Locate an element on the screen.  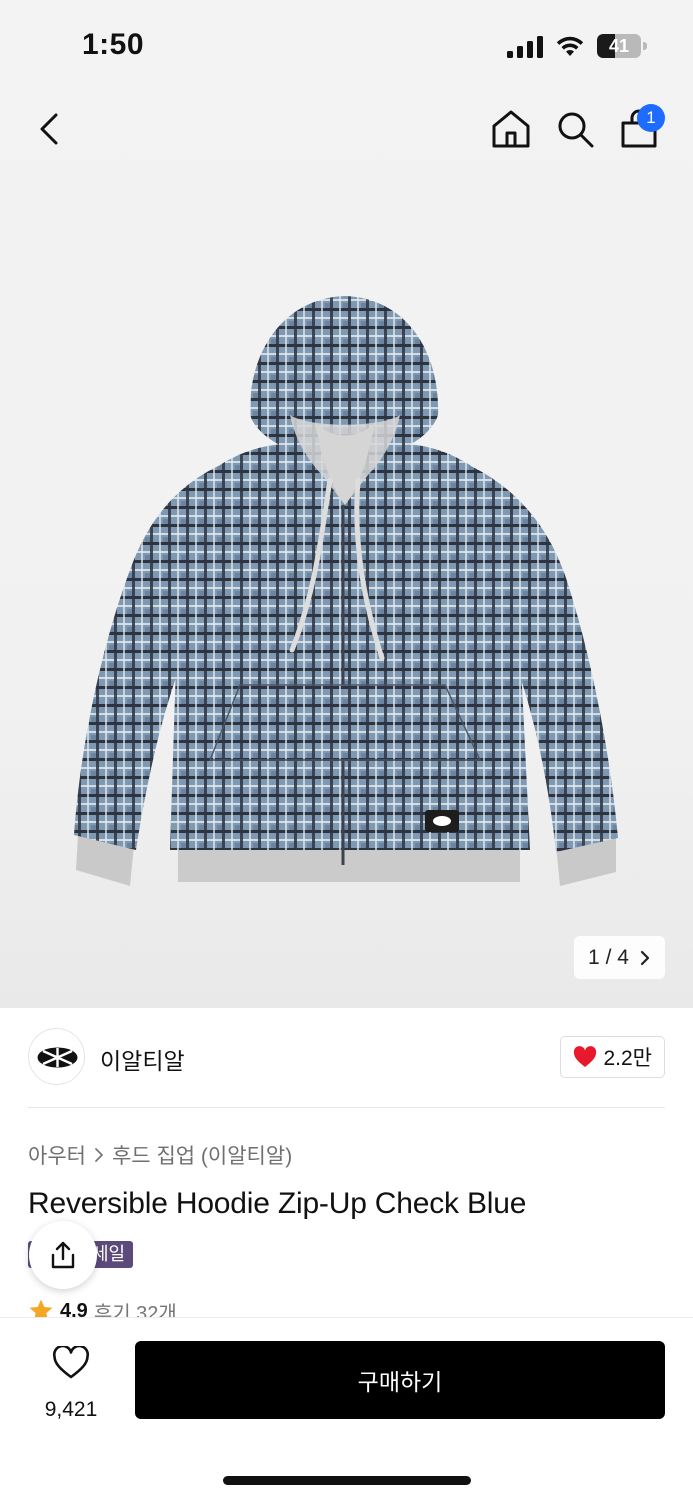
breadcrumb: 아우터 후드 집업 (이알티알) is located at coordinates (160, 1155).